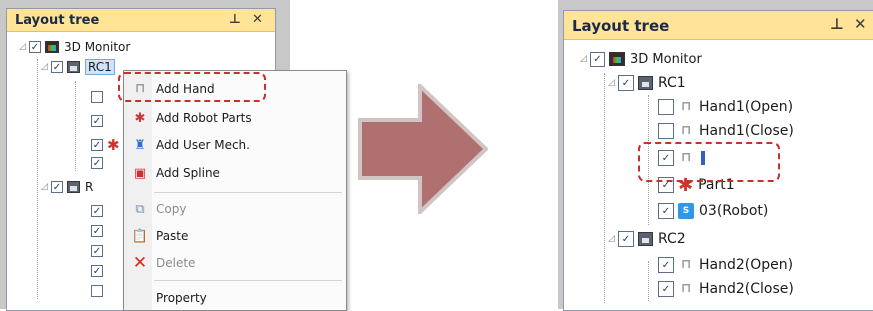 The width and height of the screenshot is (873, 311). I want to click on monitor-icon, so click(52, 47).